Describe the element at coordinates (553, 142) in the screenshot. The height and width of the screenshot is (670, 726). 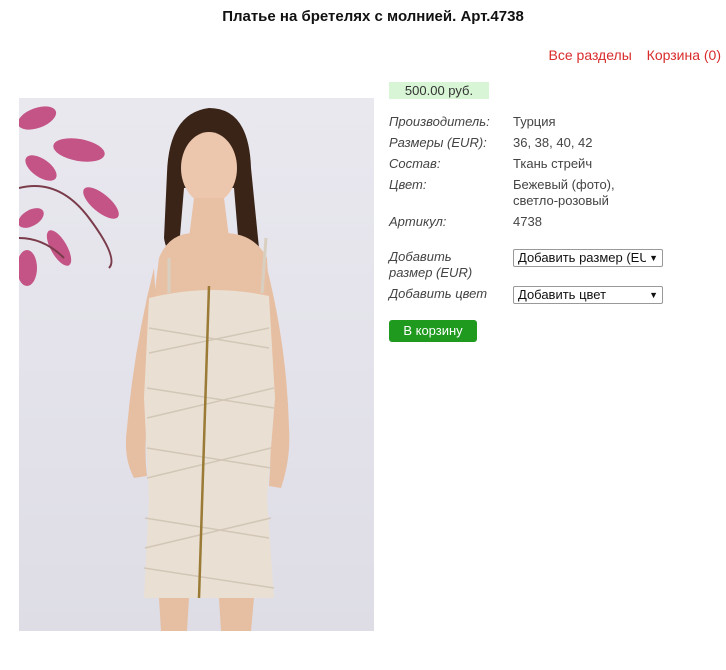
I see `property-value: 36, 38, 40, 42` at that location.